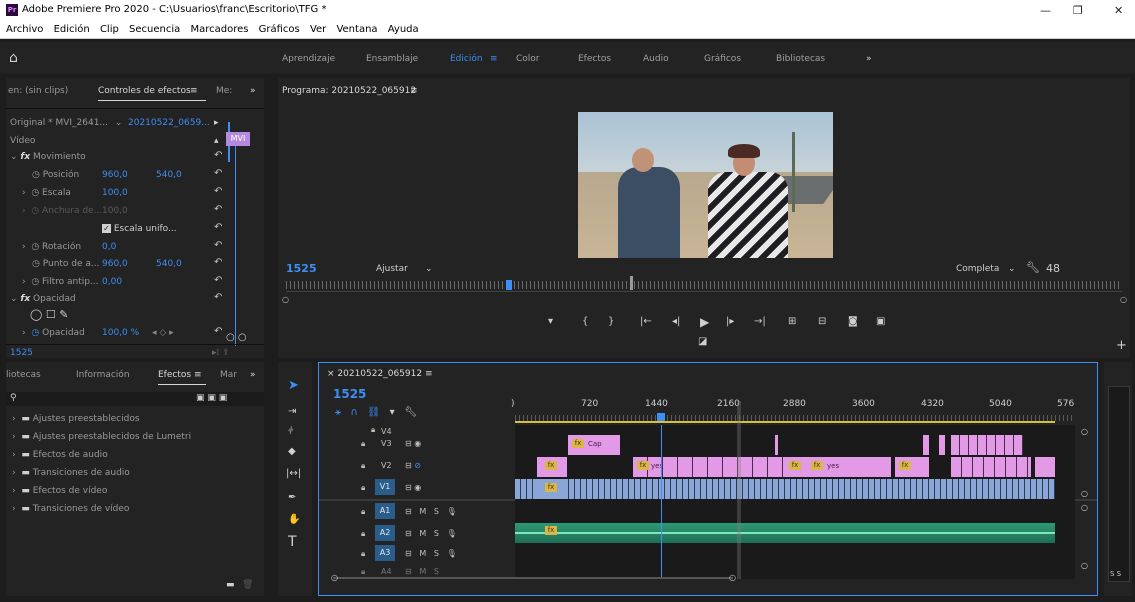 Image resolution: width=1135 pixels, height=602 pixels. I want to click on movimiento-row: ⌄ fx Movimiento, so click(48, 157).